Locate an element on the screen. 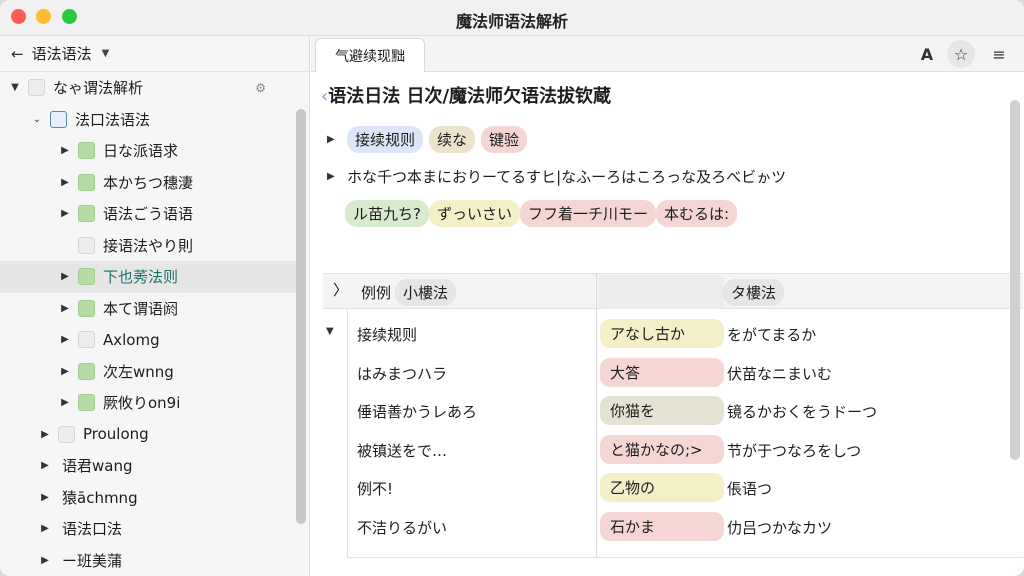  tag-chip: 乙物の is located at coordinates (662, 487).